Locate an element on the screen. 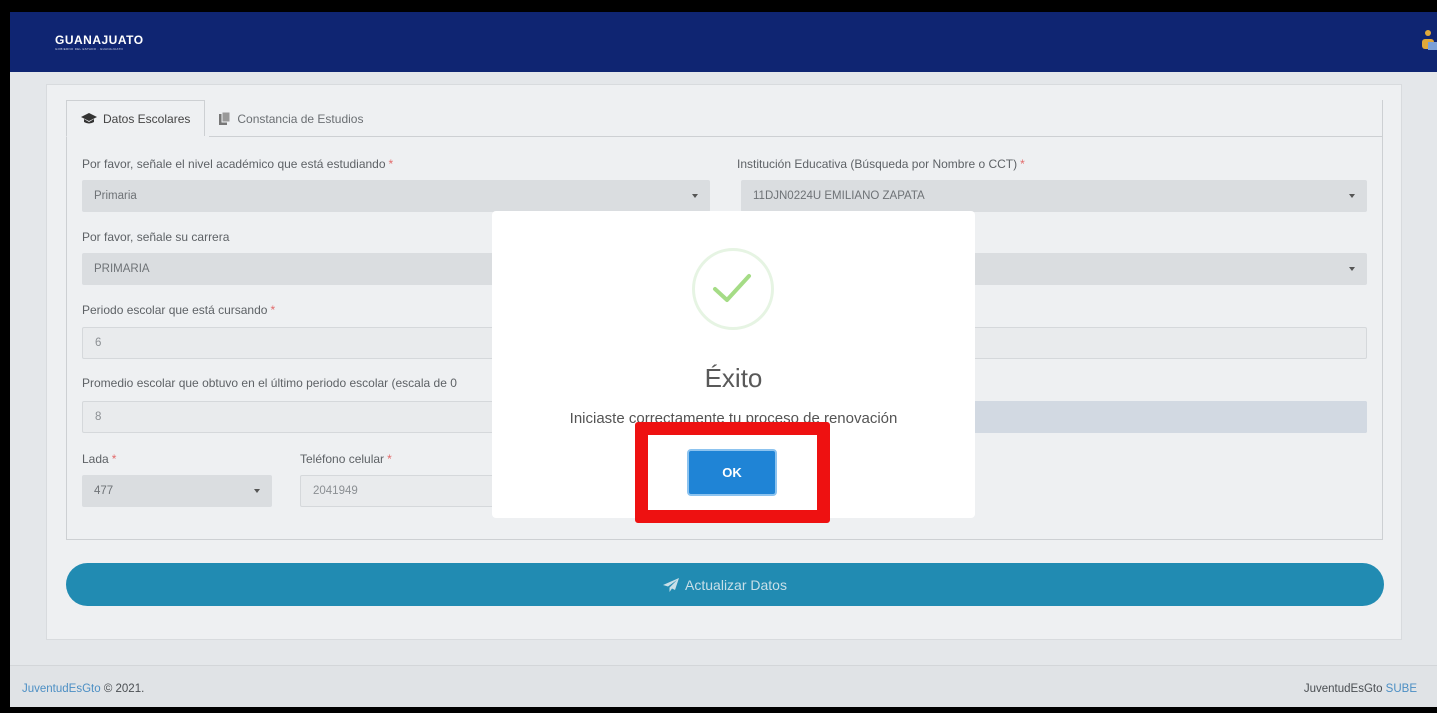 The image size is (1437, 713). graduation-cap-icon is located at coordinates (89, 118).